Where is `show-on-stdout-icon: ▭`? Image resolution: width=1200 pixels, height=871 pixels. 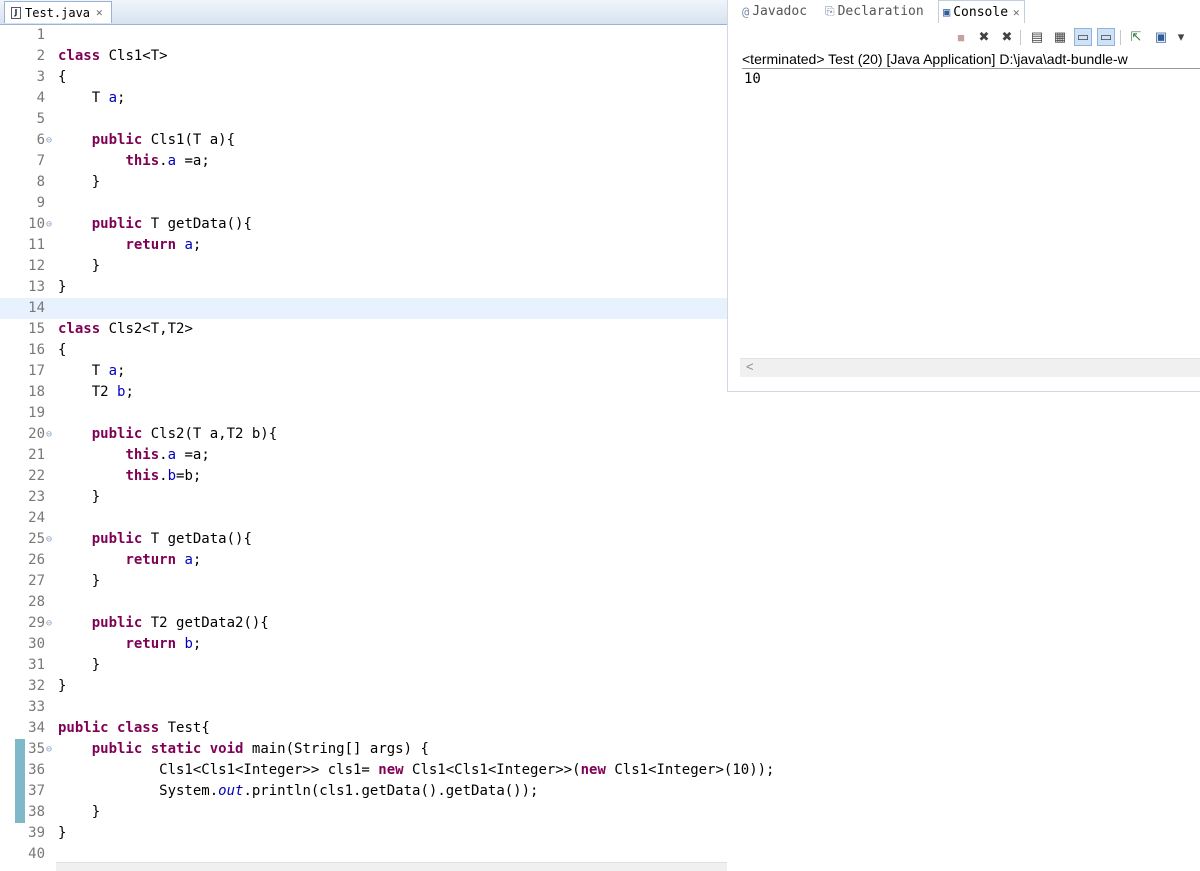 show-on-stdout-icon: ▭ is located at coordinates (1083, 37).